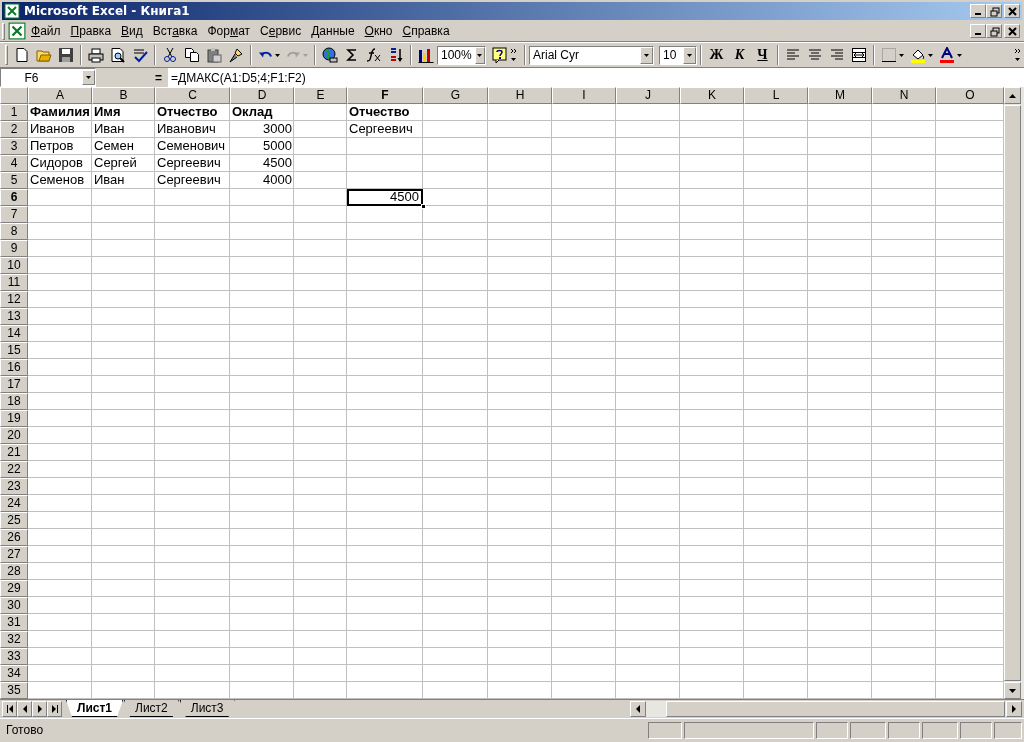  Describe the element at coordinates (14, 265) in the screenshot. I see `row-header: 10` at that location.